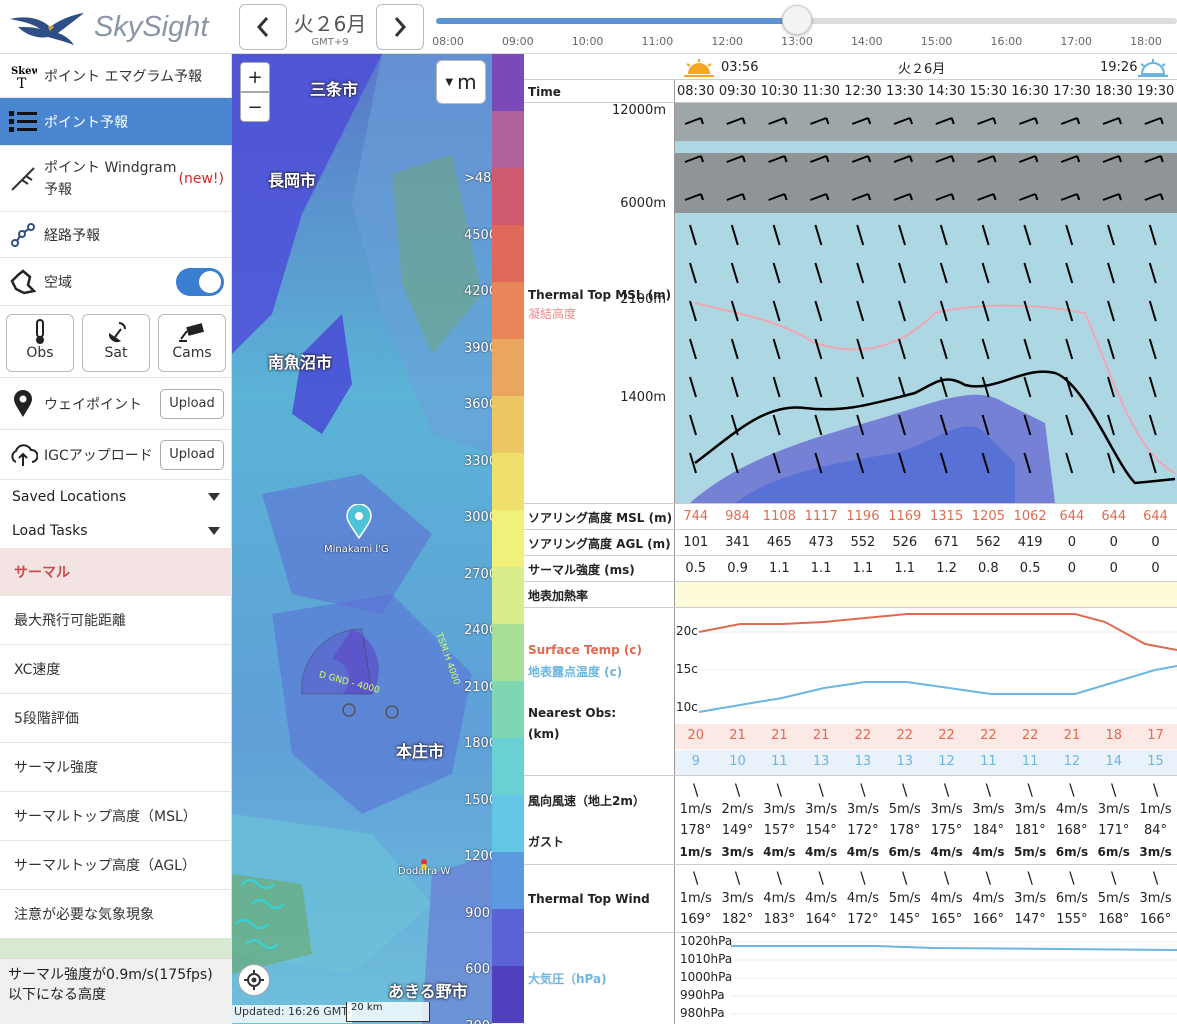  What do you see at coordinates (863, 919) in the screenshot?
I see `tt-dir-cell: 172°` at bounding box center [863, 919].